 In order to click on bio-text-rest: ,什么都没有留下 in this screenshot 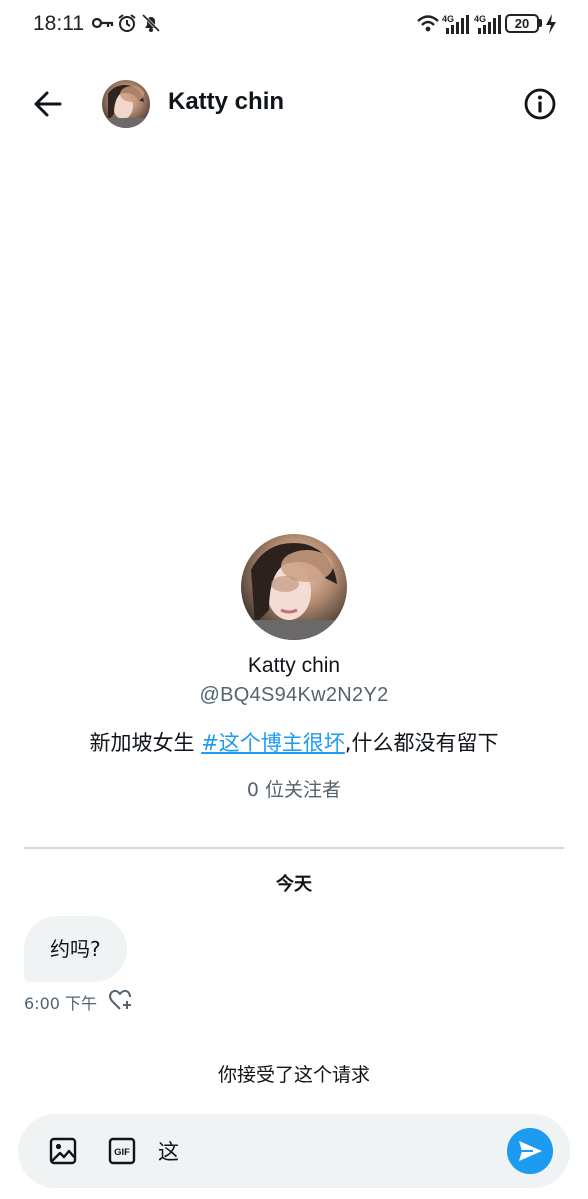, I will do `click(421, 743)`.